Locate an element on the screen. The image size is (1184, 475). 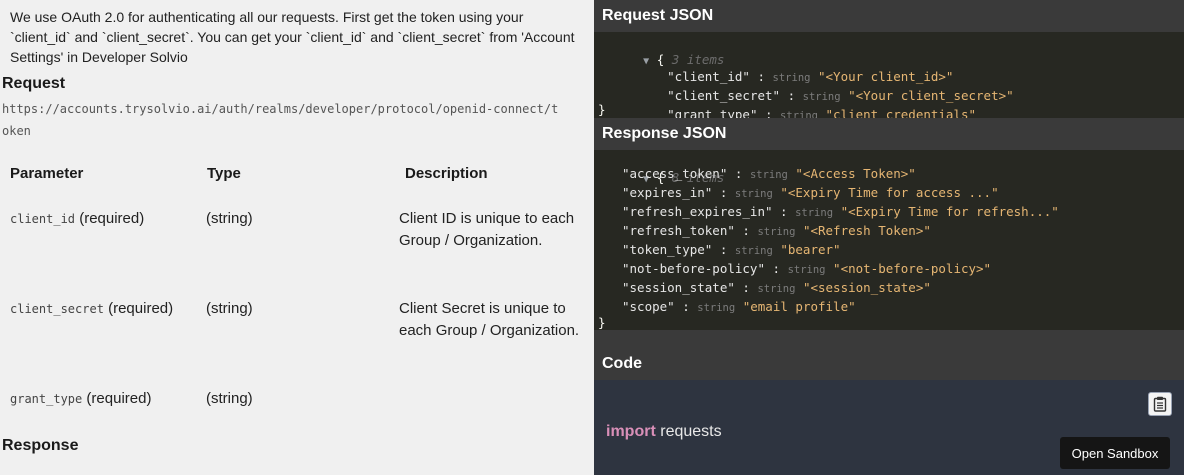
code-line: import requests is located at coordinates (664, 432).